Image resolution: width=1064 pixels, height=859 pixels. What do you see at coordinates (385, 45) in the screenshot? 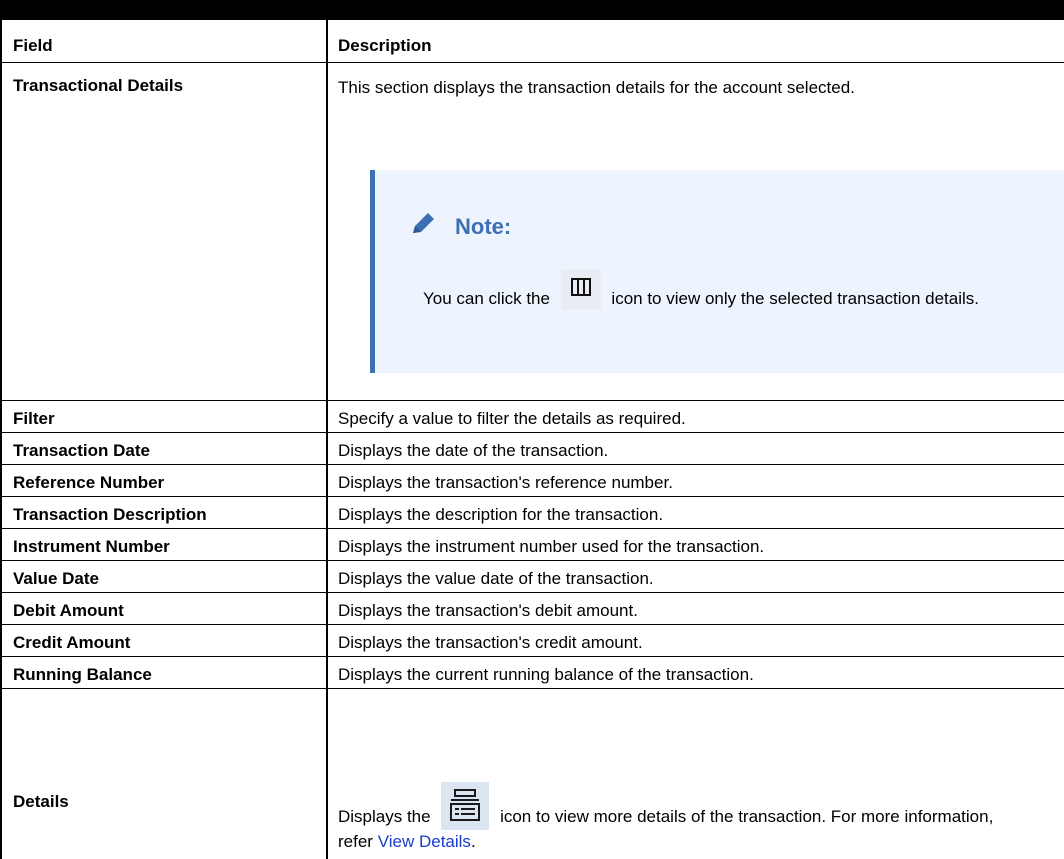
I see `header-description: Description` at bounding box center [385, 45].